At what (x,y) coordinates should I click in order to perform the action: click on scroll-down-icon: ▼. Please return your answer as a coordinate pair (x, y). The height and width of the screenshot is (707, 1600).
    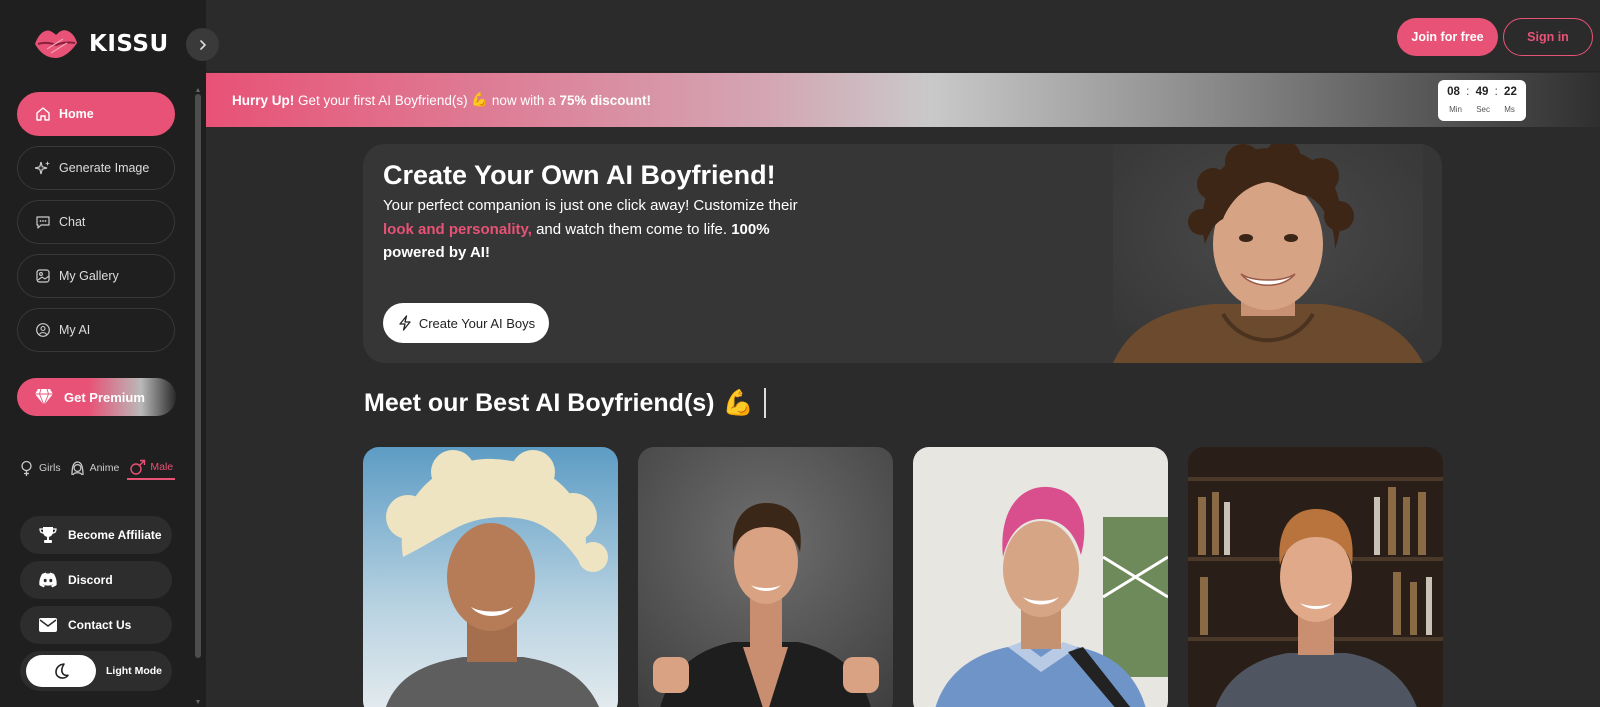
    Looking at the image, I should click on (198, 702).